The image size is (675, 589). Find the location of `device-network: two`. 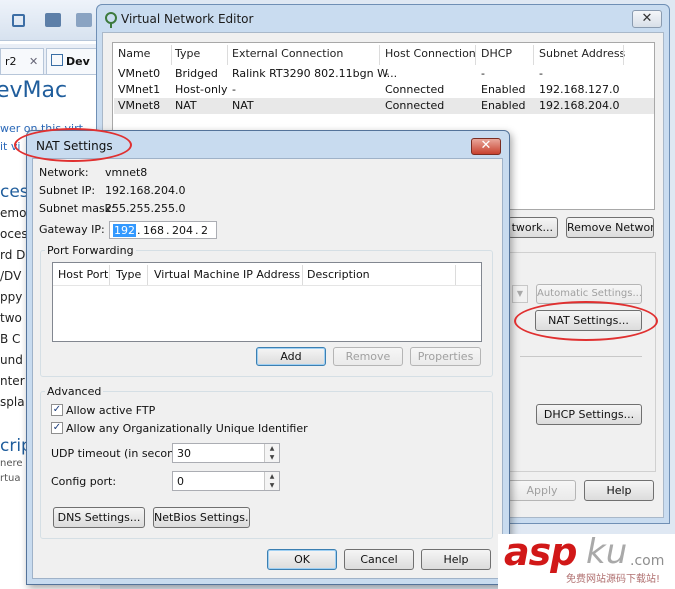

device-network: two is located at coordinates (11, 318).